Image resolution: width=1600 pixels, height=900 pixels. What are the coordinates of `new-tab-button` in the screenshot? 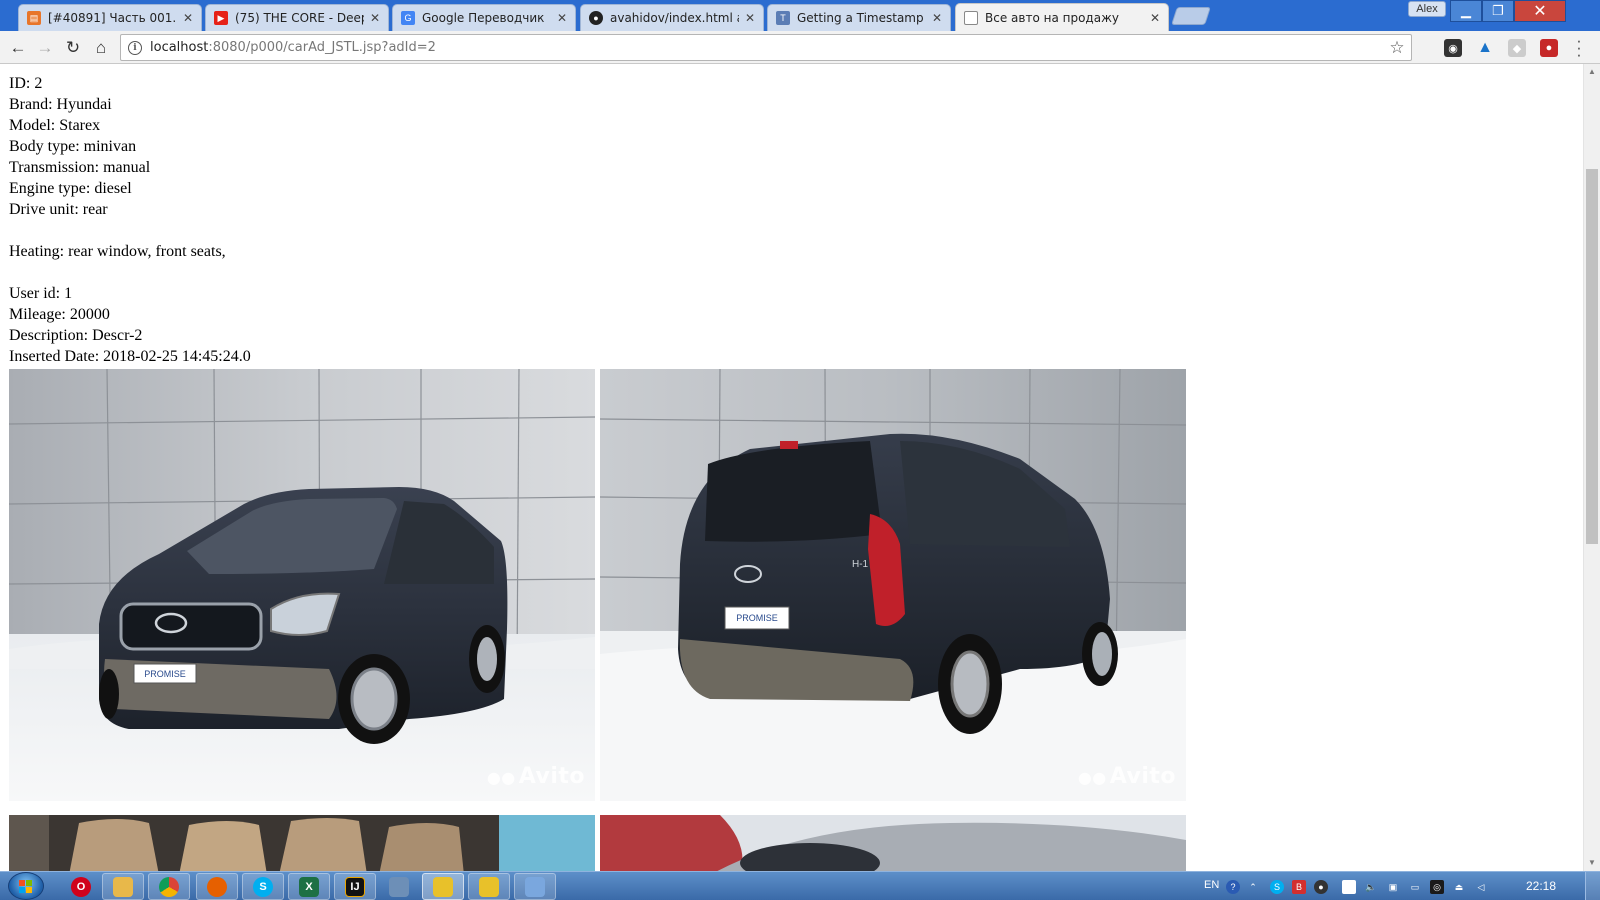 It's located at (1191, 16).